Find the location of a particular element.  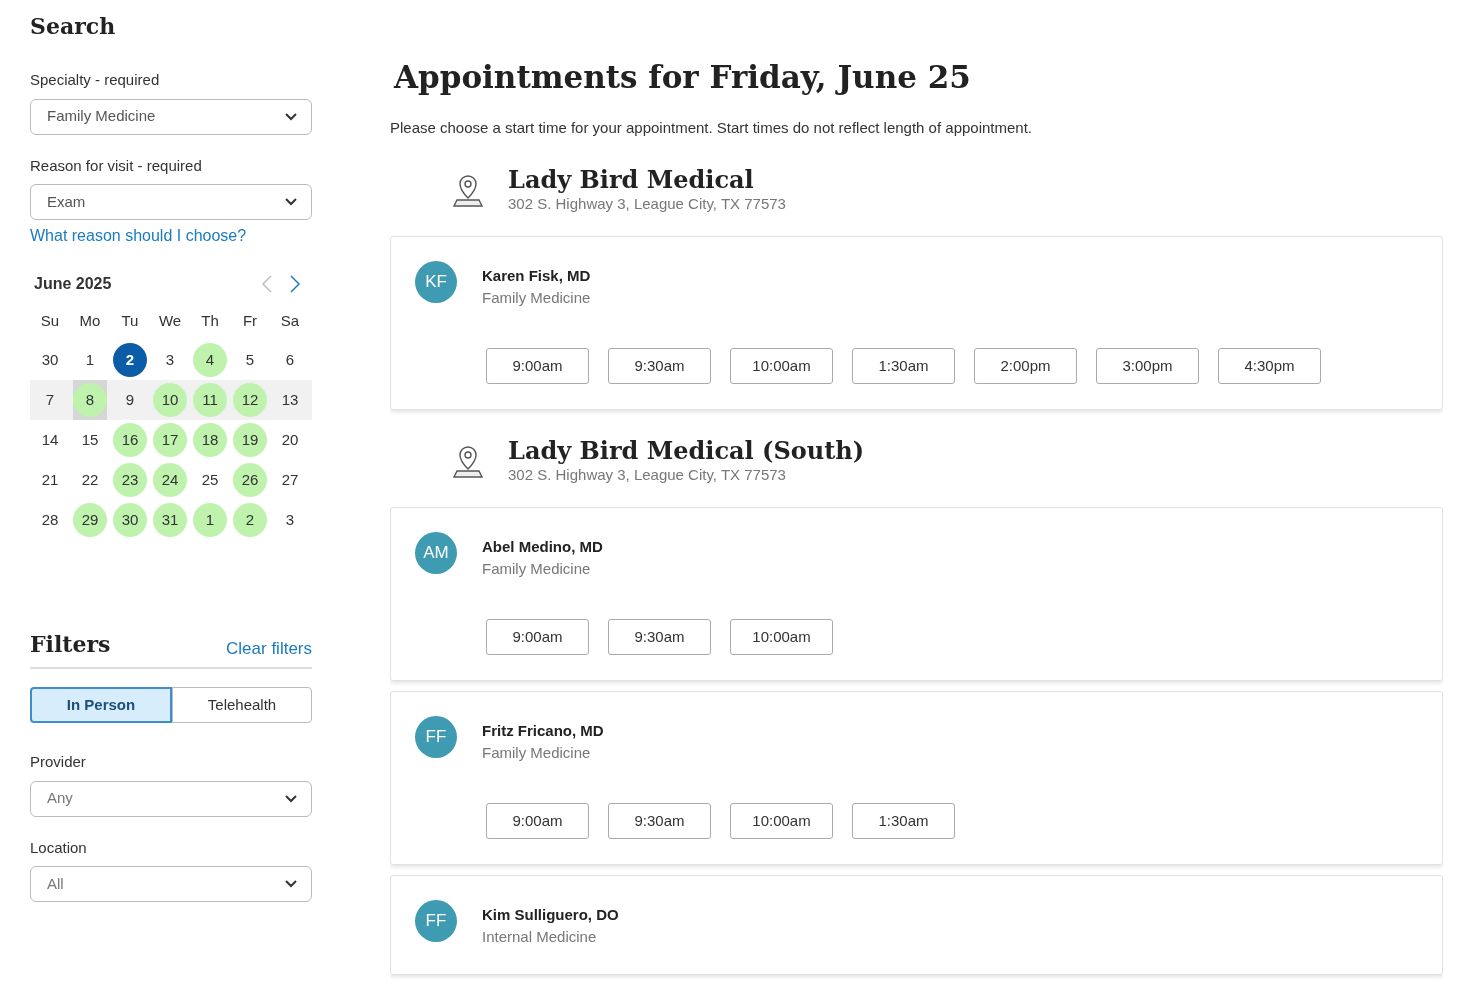

calendar-day: 16 is located at coordinates (130, 440).